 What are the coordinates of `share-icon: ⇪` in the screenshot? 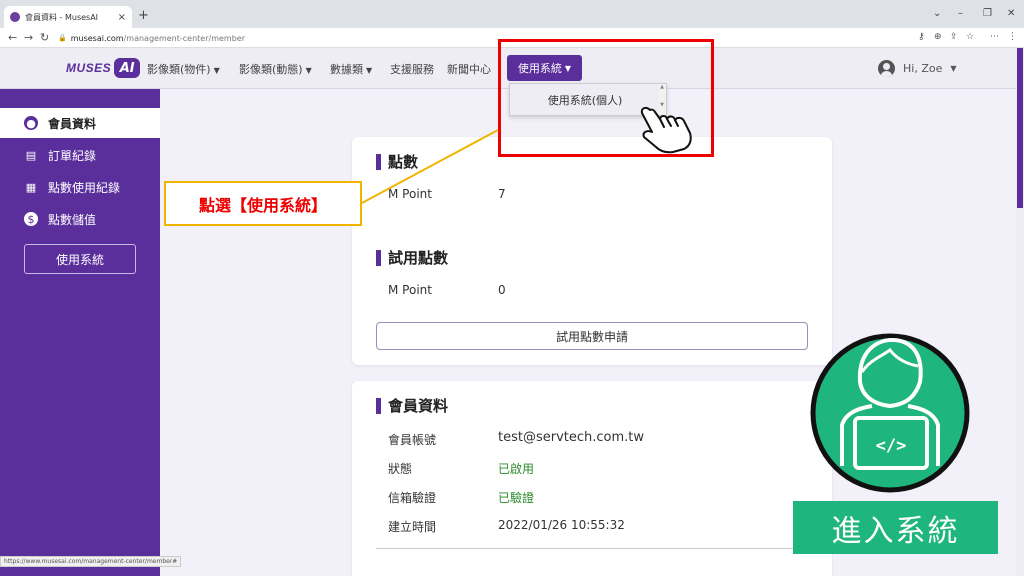 It's located at (954, 37).